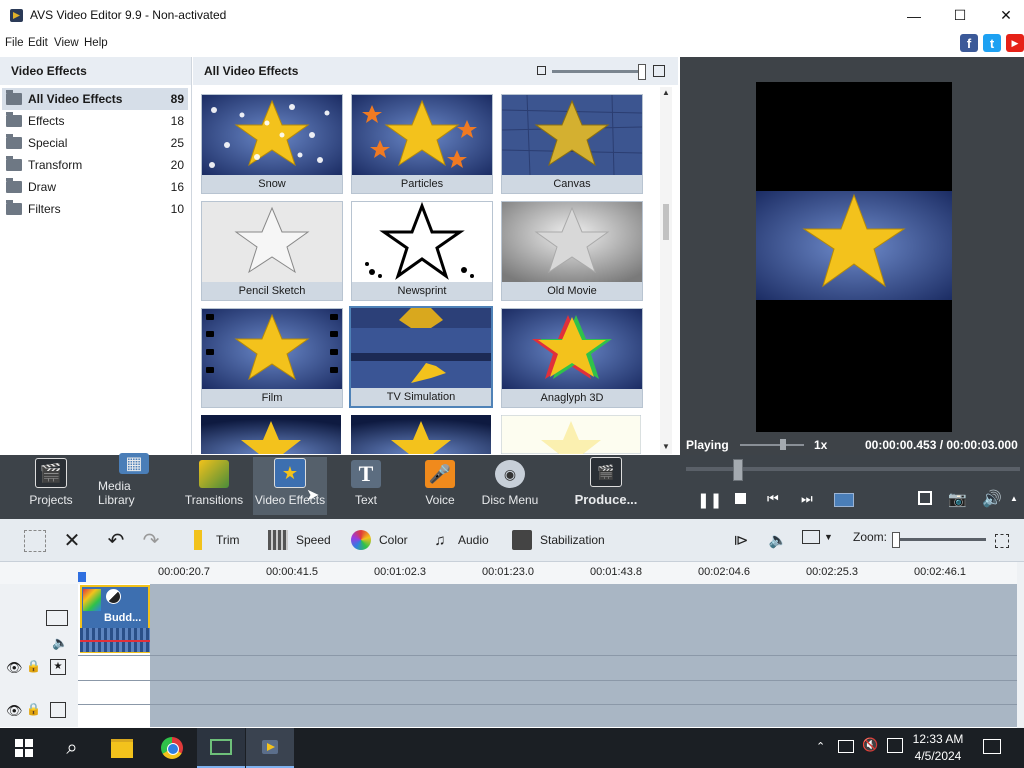 This screenshot has height=768, width=1024. Describe the element at coordinates (811, 537) in the screenshot. I see `monitor-icon` at that location.